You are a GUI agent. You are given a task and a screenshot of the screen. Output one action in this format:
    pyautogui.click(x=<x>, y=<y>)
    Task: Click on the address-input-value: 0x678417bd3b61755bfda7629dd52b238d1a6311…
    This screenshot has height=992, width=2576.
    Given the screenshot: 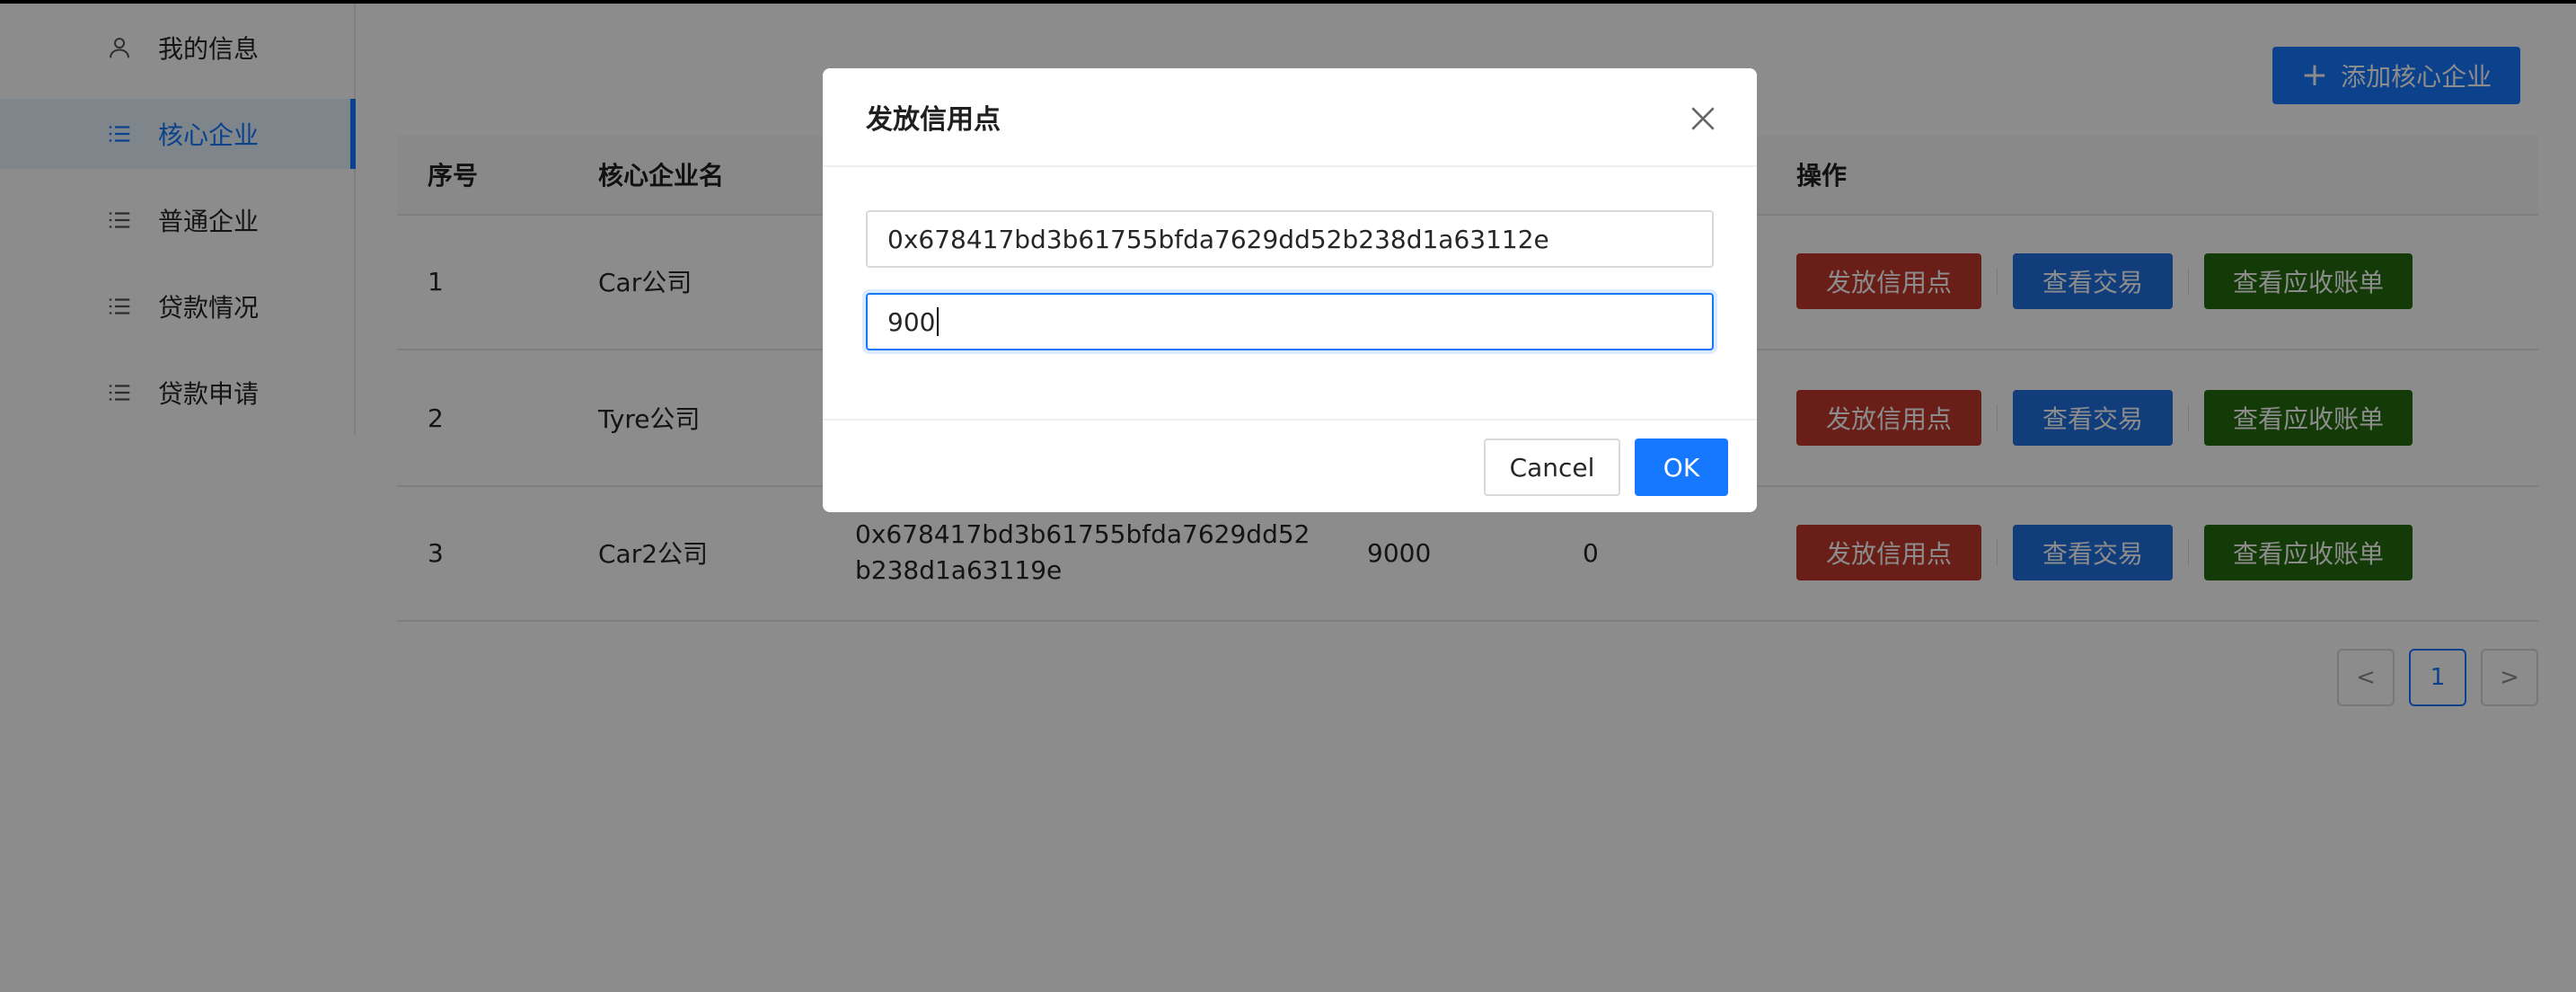 What is the action you would take?
    pyautogui.click(x=1218, y=239)
    